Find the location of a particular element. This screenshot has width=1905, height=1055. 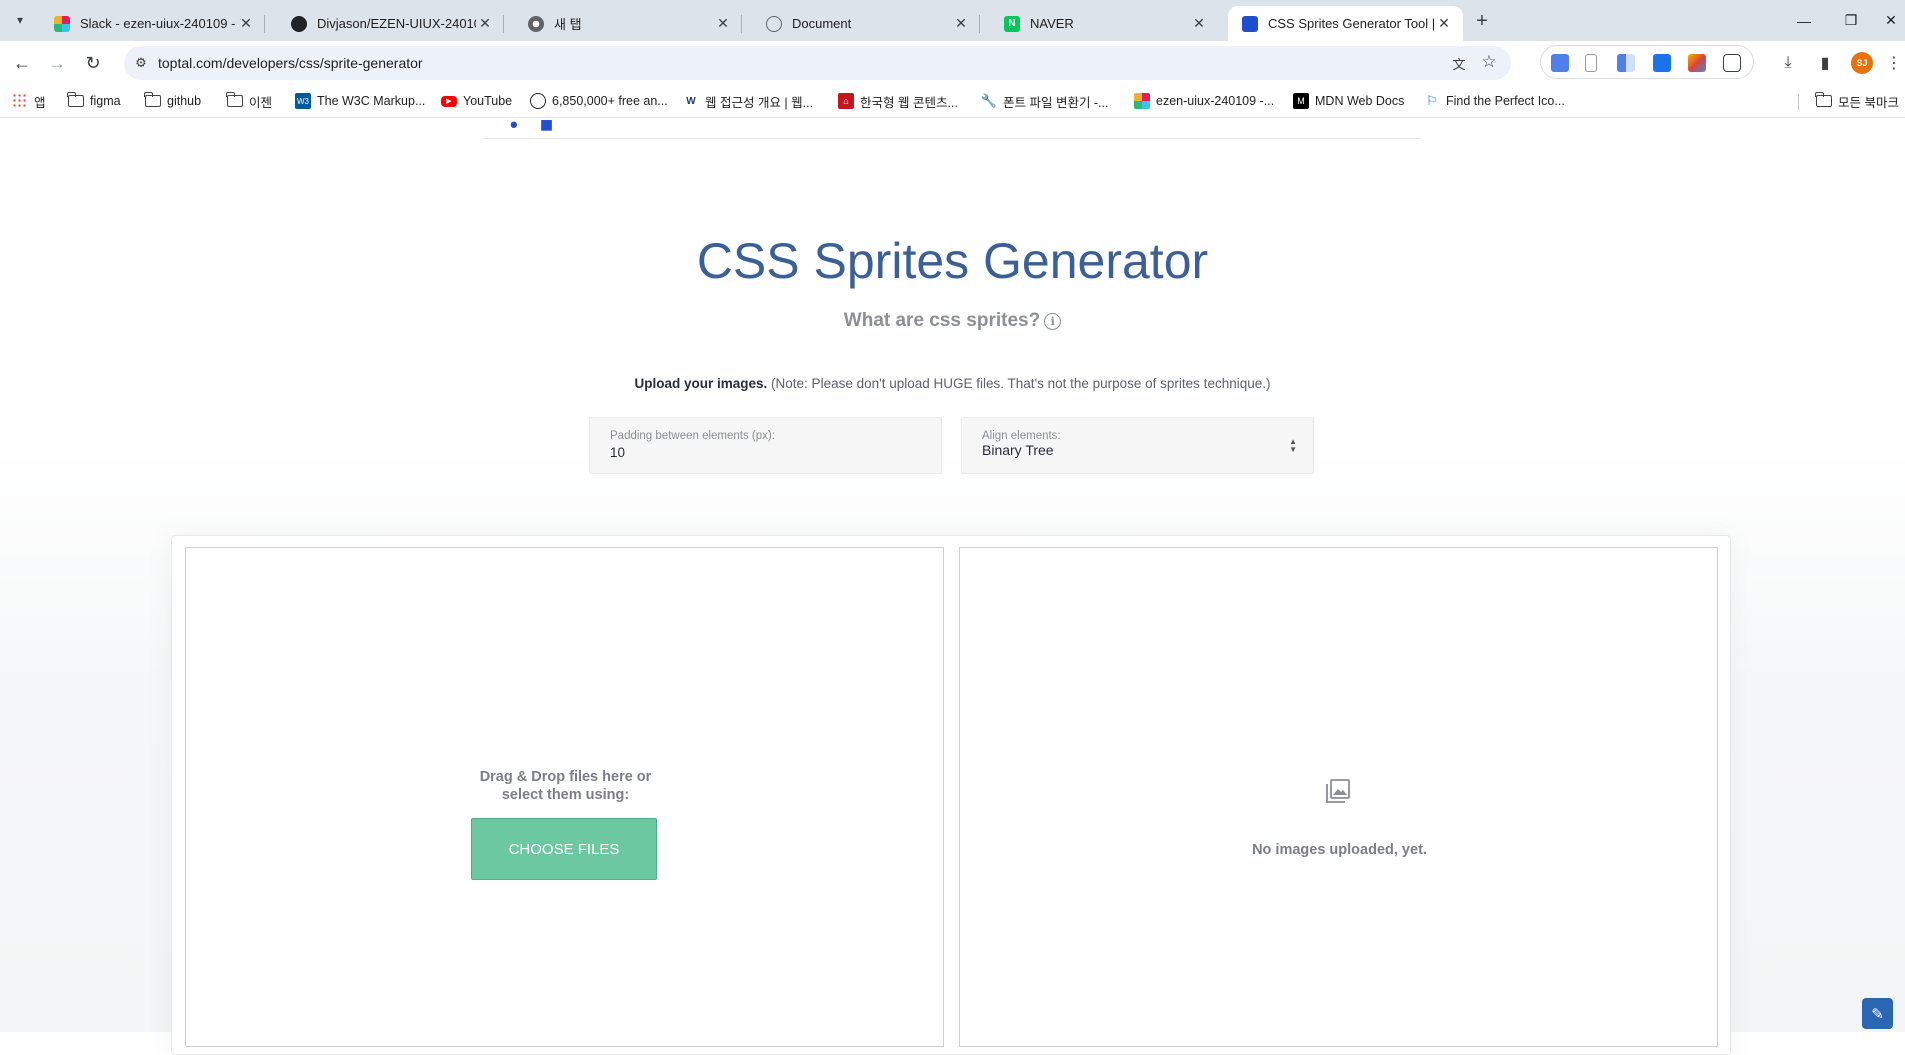

page-title: CSS Sprites Generator is located at coordinates (952, 261).